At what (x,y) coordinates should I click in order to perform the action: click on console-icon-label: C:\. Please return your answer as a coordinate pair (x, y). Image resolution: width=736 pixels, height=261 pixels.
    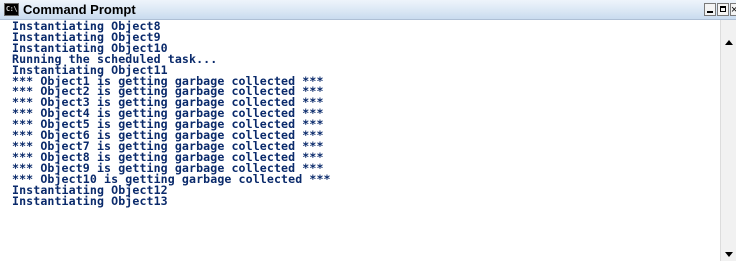
    Looking at the image, I should click on (11, 9).